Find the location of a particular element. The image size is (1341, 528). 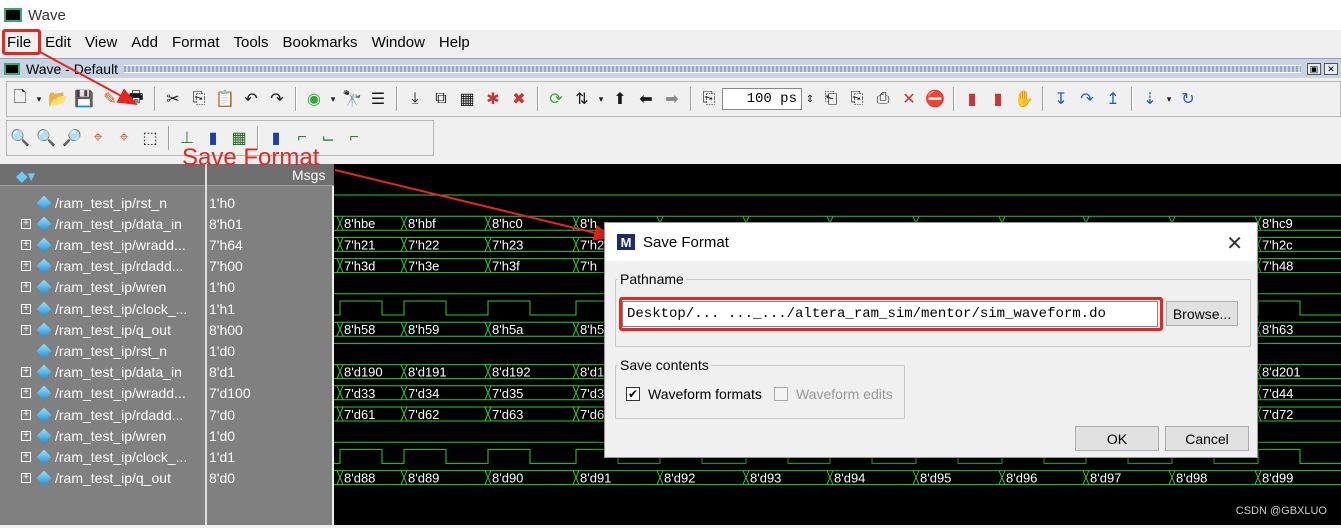

save-contents-legend: Save contents is located at coordinates (664, 365).